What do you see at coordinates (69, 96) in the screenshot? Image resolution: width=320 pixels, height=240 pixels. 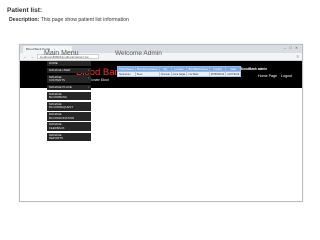 I see `menu-item-manage-bloodbank: MANAGE BLOODBANK` at bounding box center [69, 96].